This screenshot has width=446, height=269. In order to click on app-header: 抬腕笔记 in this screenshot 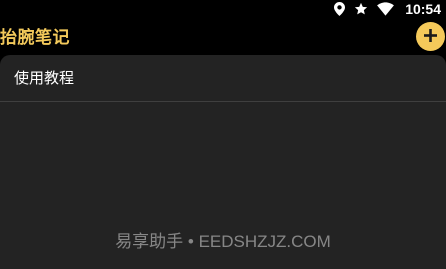, I will do `click(223, 36)`.